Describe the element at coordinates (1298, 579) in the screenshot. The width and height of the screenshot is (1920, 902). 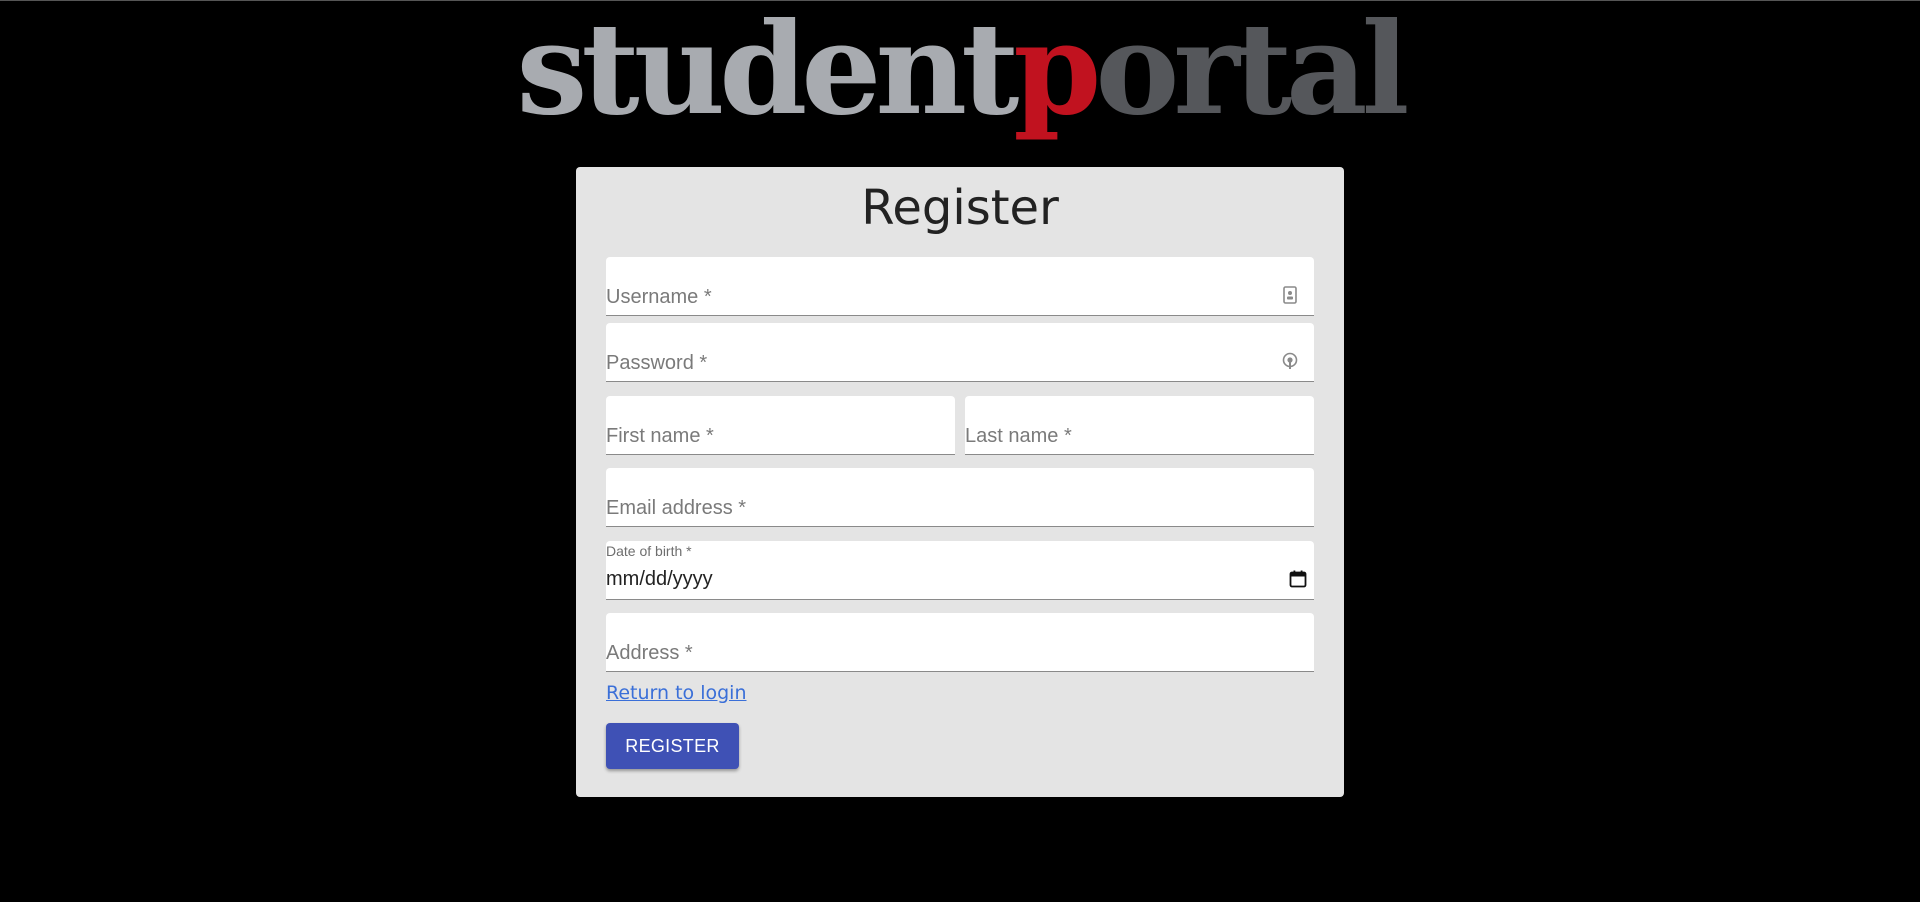
I see `calendar-icon` at that location.